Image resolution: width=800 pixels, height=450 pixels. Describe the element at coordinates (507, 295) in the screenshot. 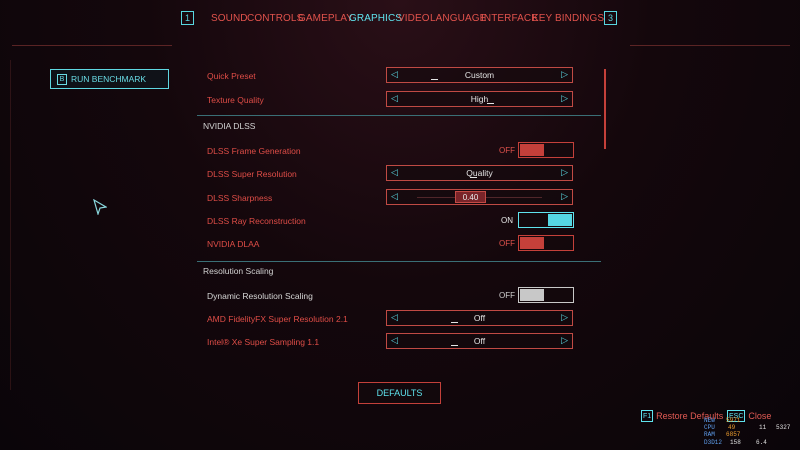

I see `dynamic-resolution-state: OFF` at that location.